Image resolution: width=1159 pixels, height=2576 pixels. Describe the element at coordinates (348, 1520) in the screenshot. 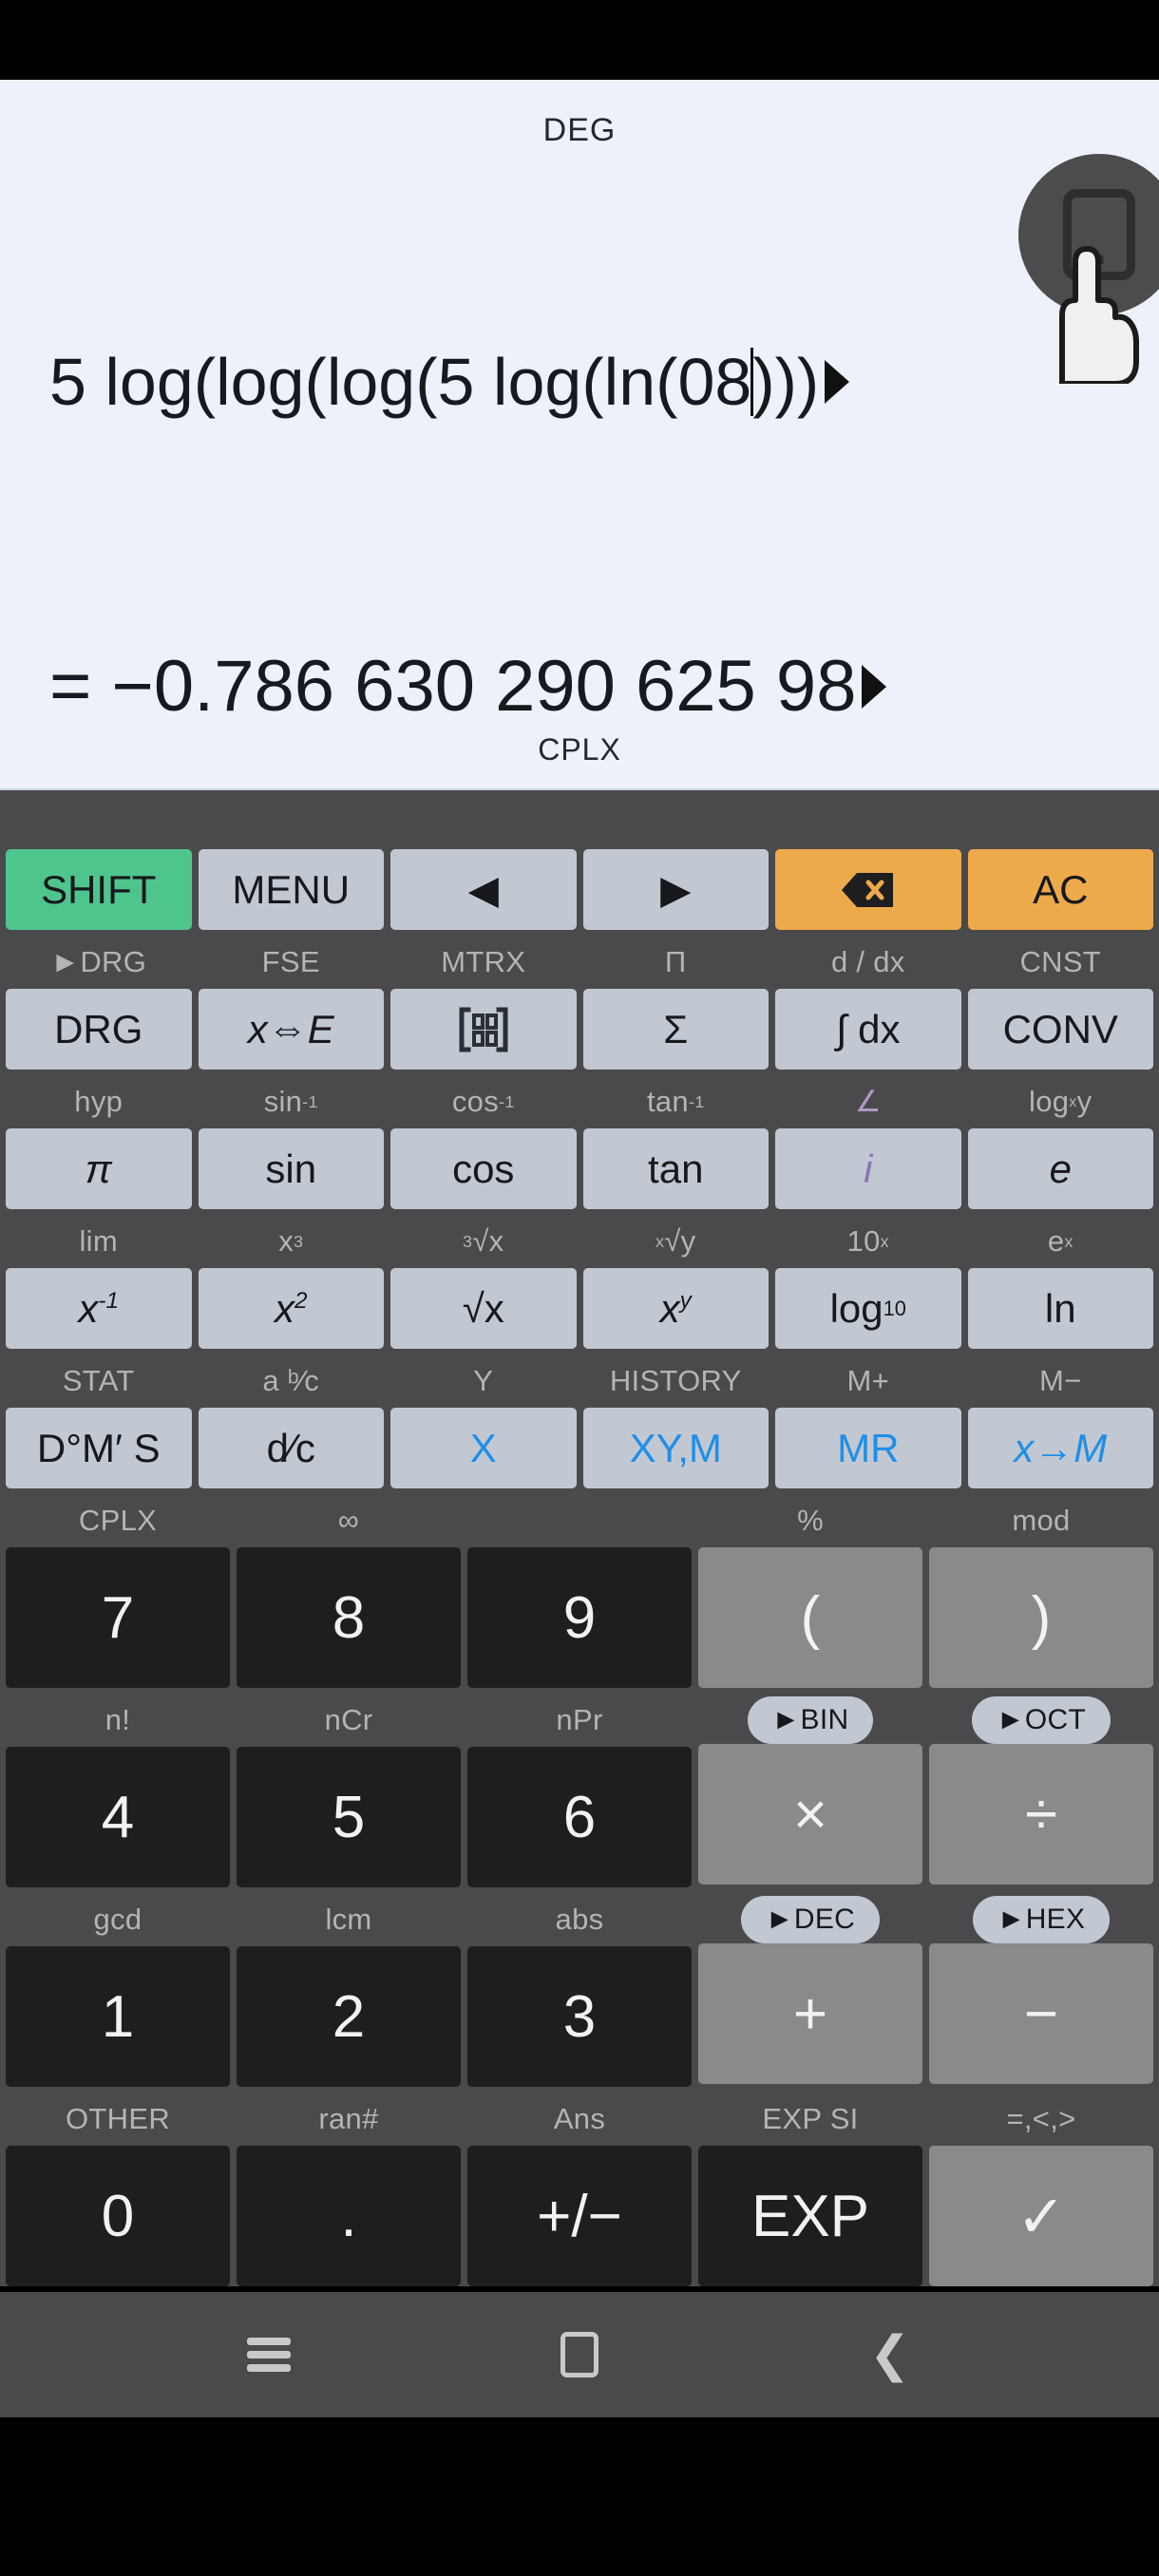

I see `shift-label-digit-8: ∞` at that location.